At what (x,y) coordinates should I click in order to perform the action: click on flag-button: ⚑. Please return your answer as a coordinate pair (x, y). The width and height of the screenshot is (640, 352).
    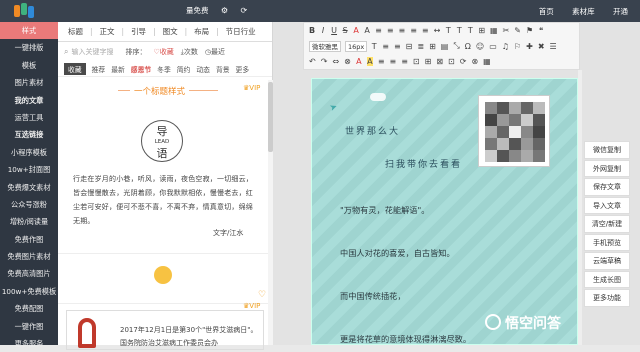
    Looking at the image, I should click on (529, 30).